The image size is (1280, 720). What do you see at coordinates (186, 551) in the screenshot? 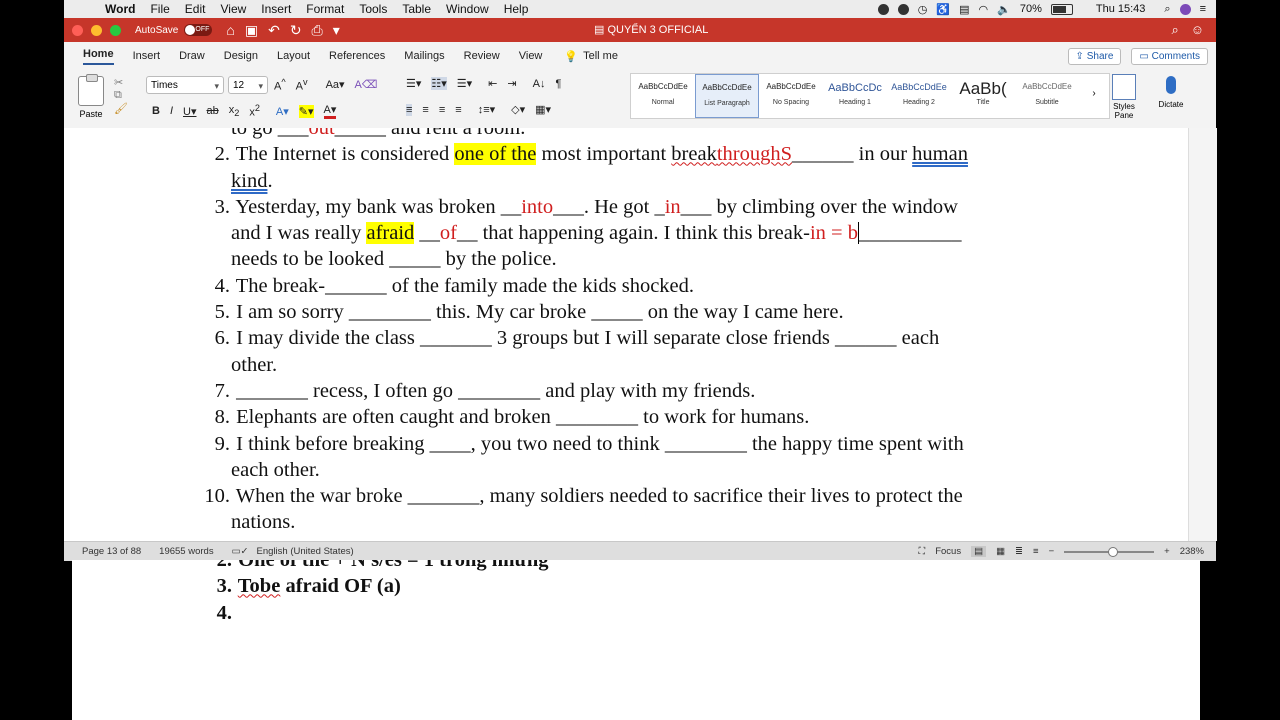
I see `word-count: 19655 words` at bounding box center [186, 551].